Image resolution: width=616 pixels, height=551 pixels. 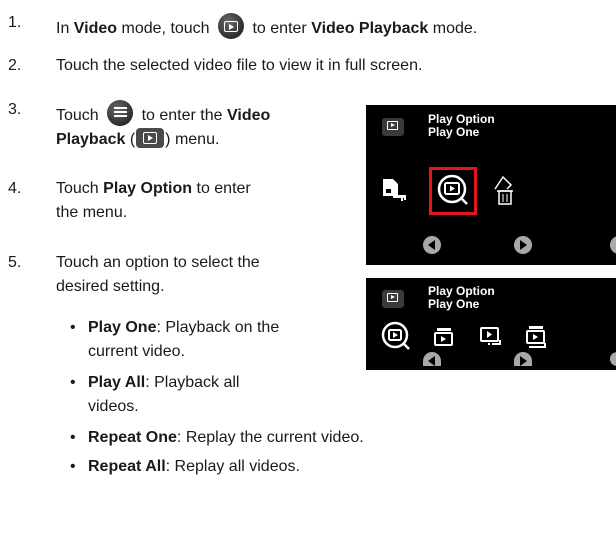 What do you see at coordinates (15, 262) in the screenshot?
I see `step-number: 5.` at bounding box center [15, 262].